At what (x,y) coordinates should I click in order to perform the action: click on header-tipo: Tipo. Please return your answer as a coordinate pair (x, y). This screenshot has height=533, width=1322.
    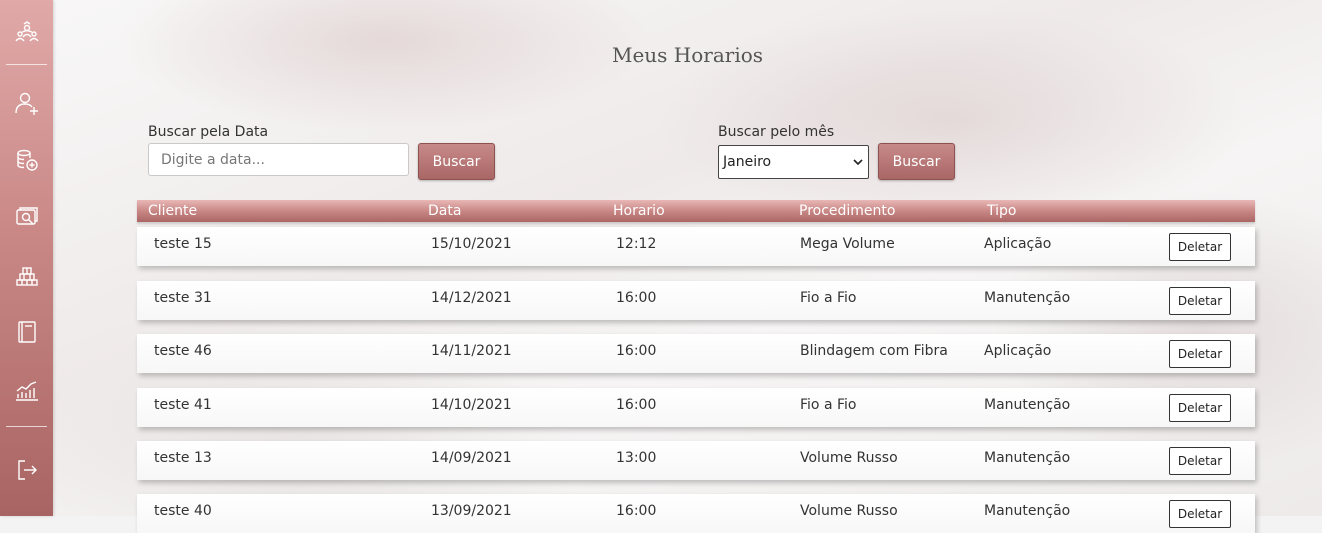
    Looking at the image, I should click on (1002, 211).